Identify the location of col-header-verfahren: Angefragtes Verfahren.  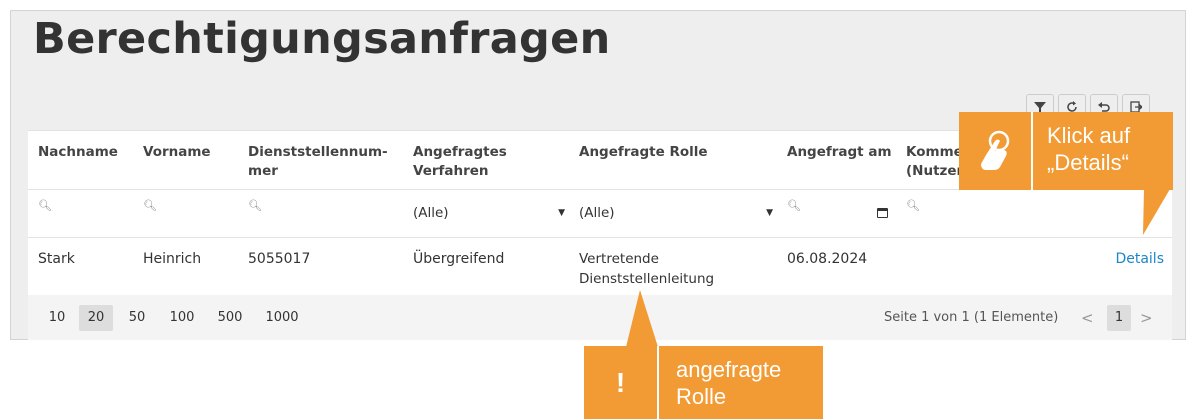
(460, 162).